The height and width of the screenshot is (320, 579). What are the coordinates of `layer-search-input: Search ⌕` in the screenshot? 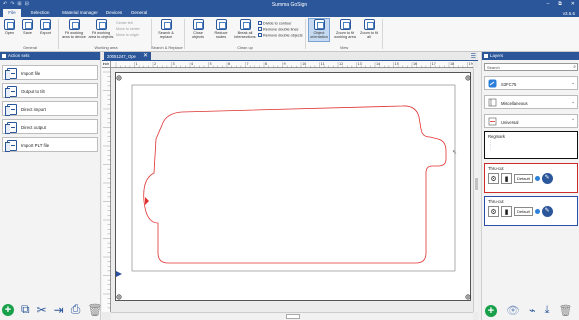 It's located at (531, 67).